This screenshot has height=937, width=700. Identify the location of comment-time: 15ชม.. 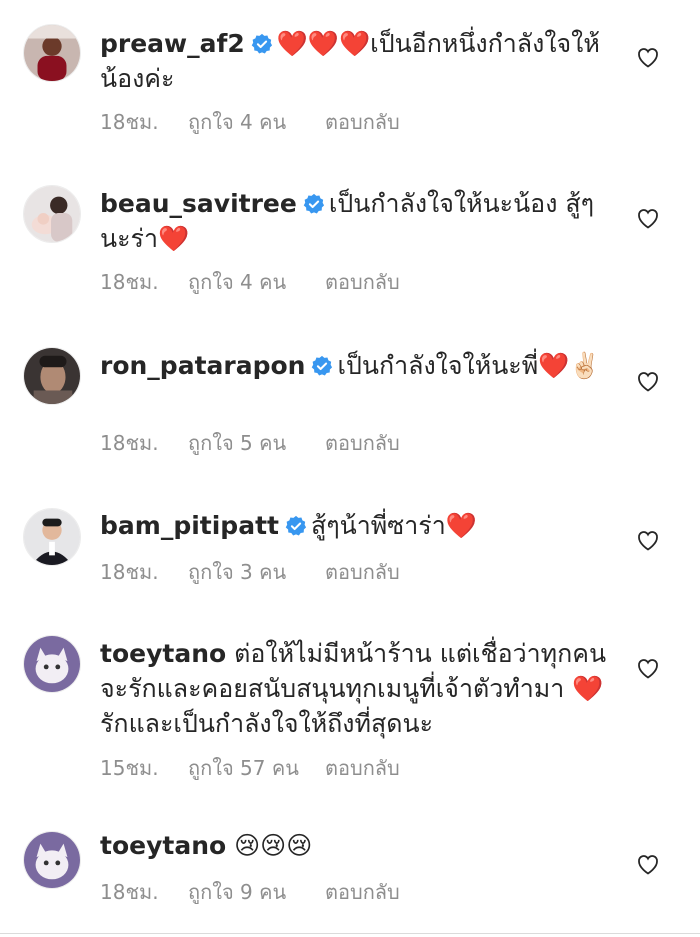
(129, 768).